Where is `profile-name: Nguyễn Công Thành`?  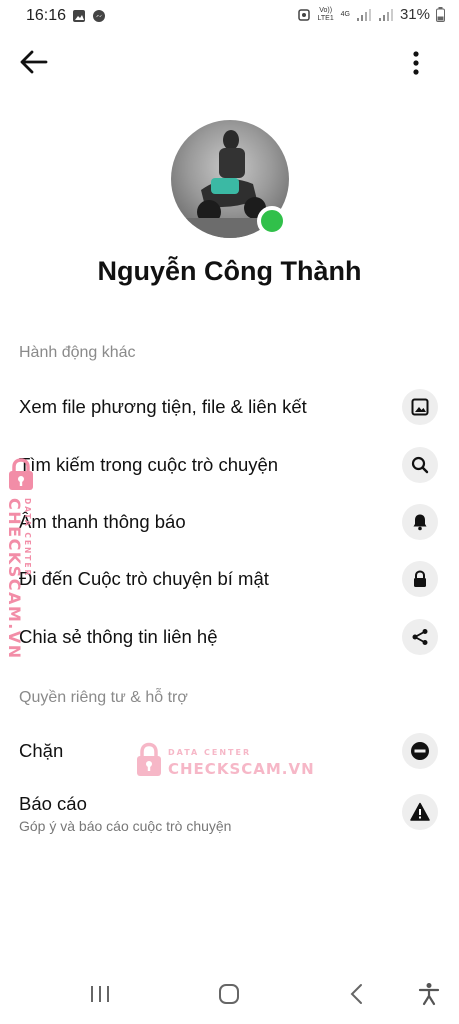
profile-name: Nguyễn Công Thành is located at coordinates (229, 271).